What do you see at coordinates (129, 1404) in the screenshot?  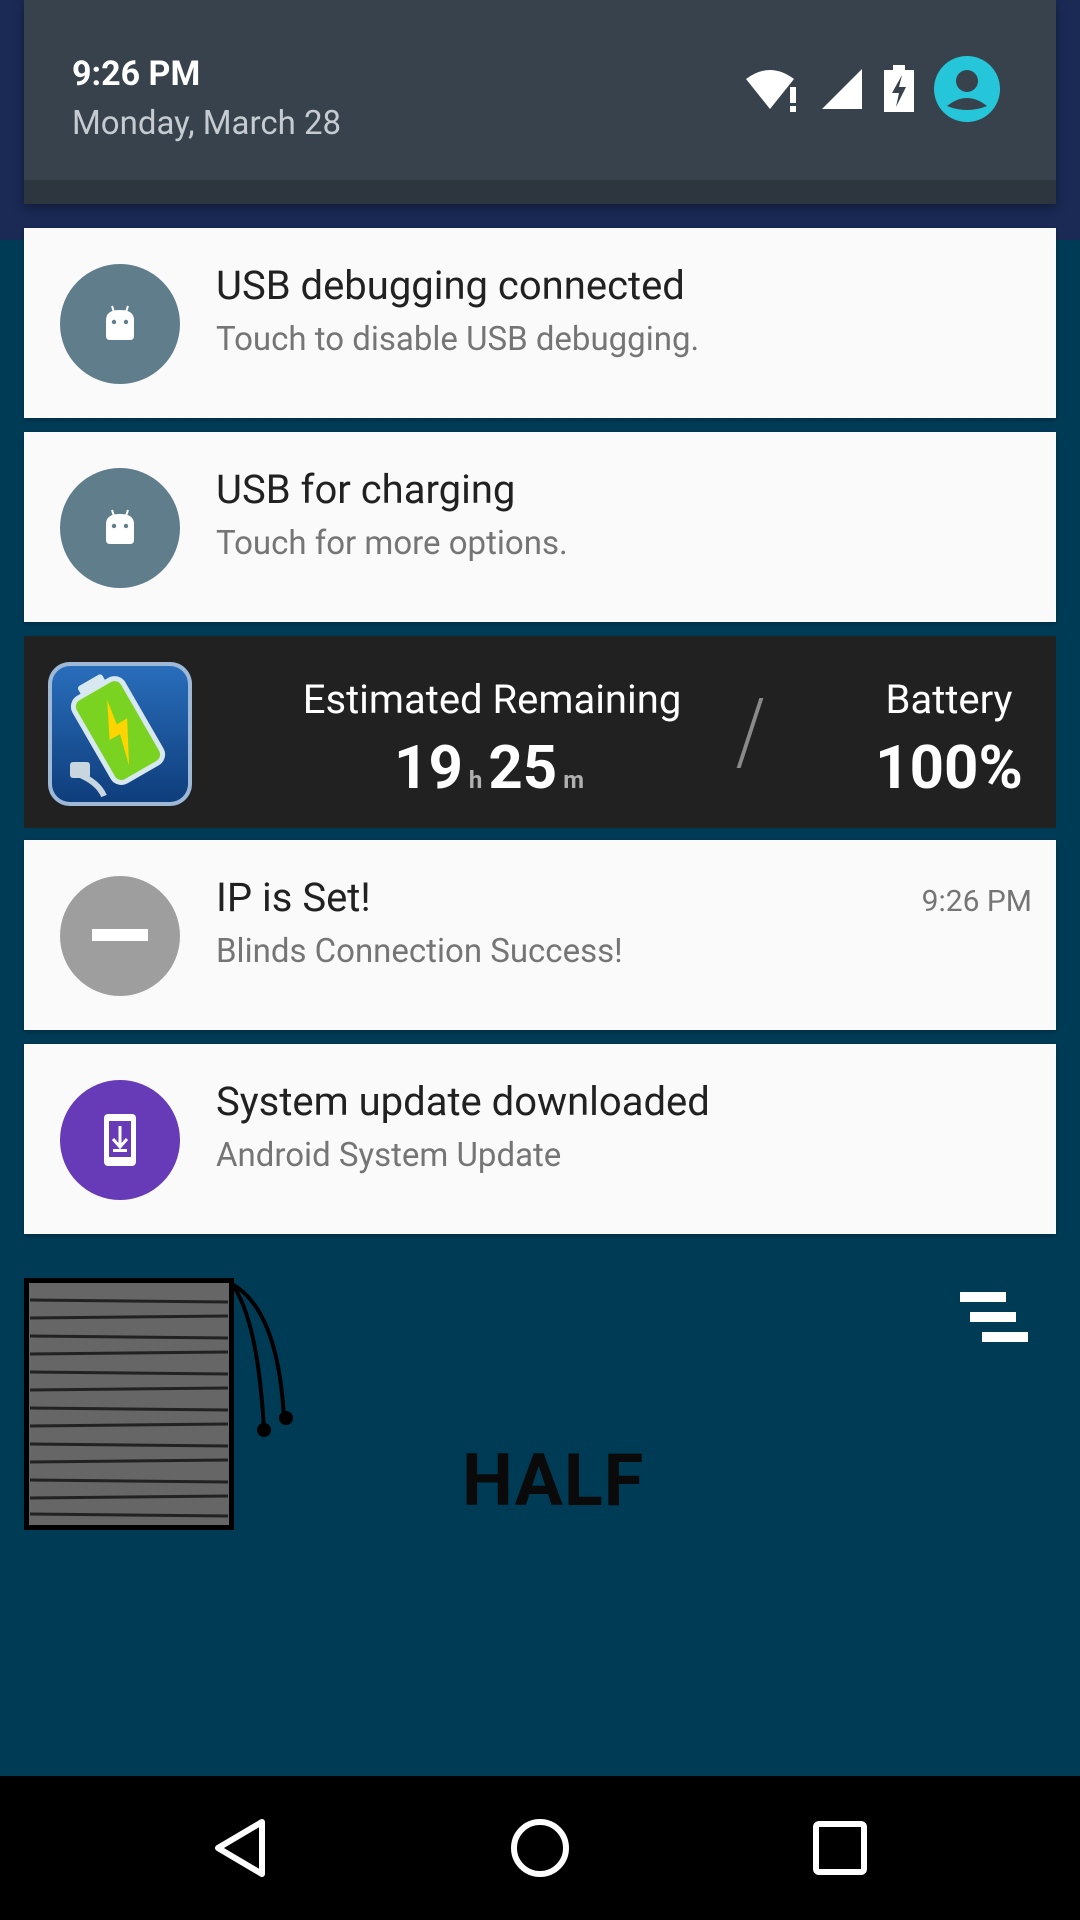 I see `blinds-illustration` at bounding box center [129, 1404].